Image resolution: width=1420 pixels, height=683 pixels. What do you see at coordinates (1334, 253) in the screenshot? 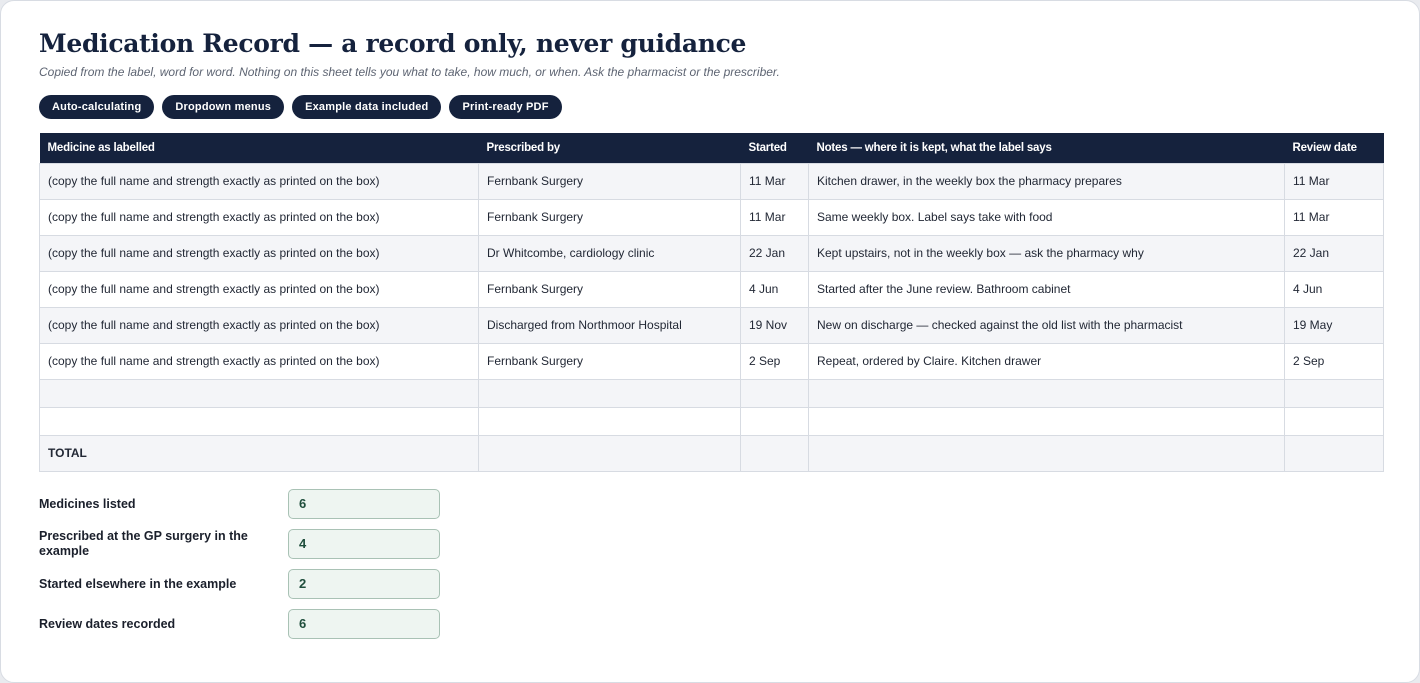
I see `cell-review-date: 22 Jan` at bounding box center [1334, 253].